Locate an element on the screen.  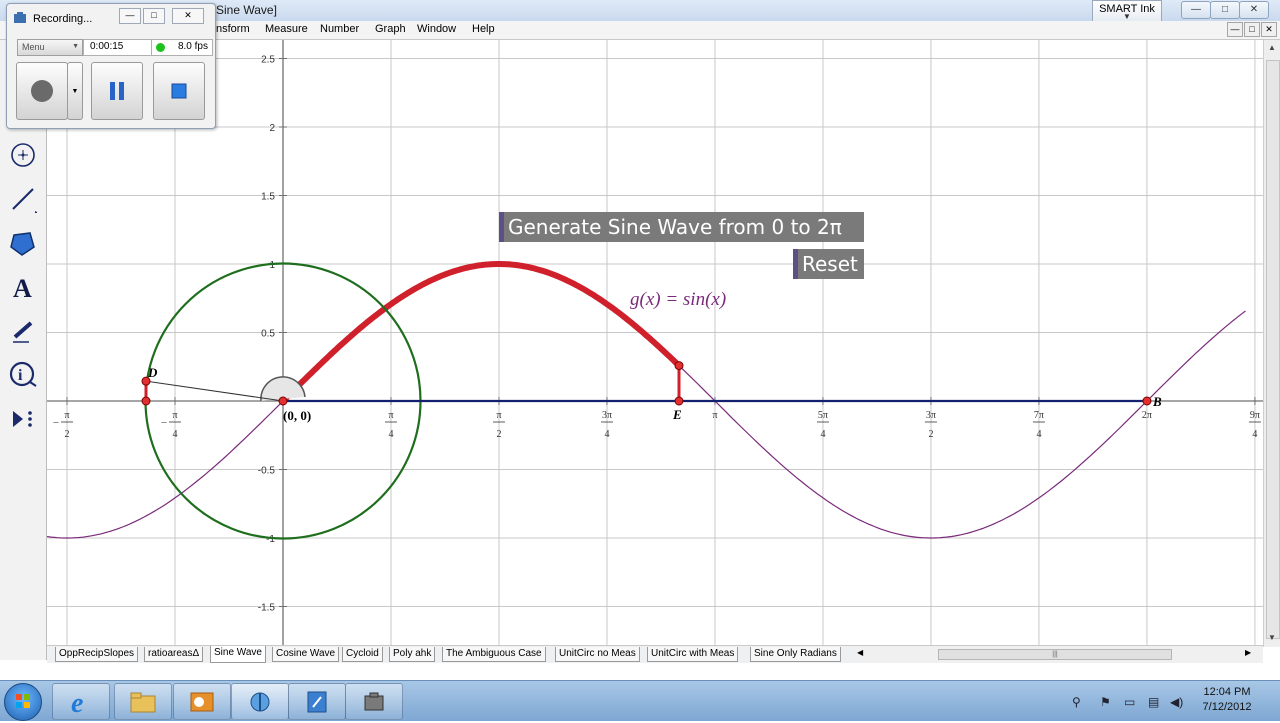
taskbar-geometers-sketchpad is located at coordinates (260, 701).